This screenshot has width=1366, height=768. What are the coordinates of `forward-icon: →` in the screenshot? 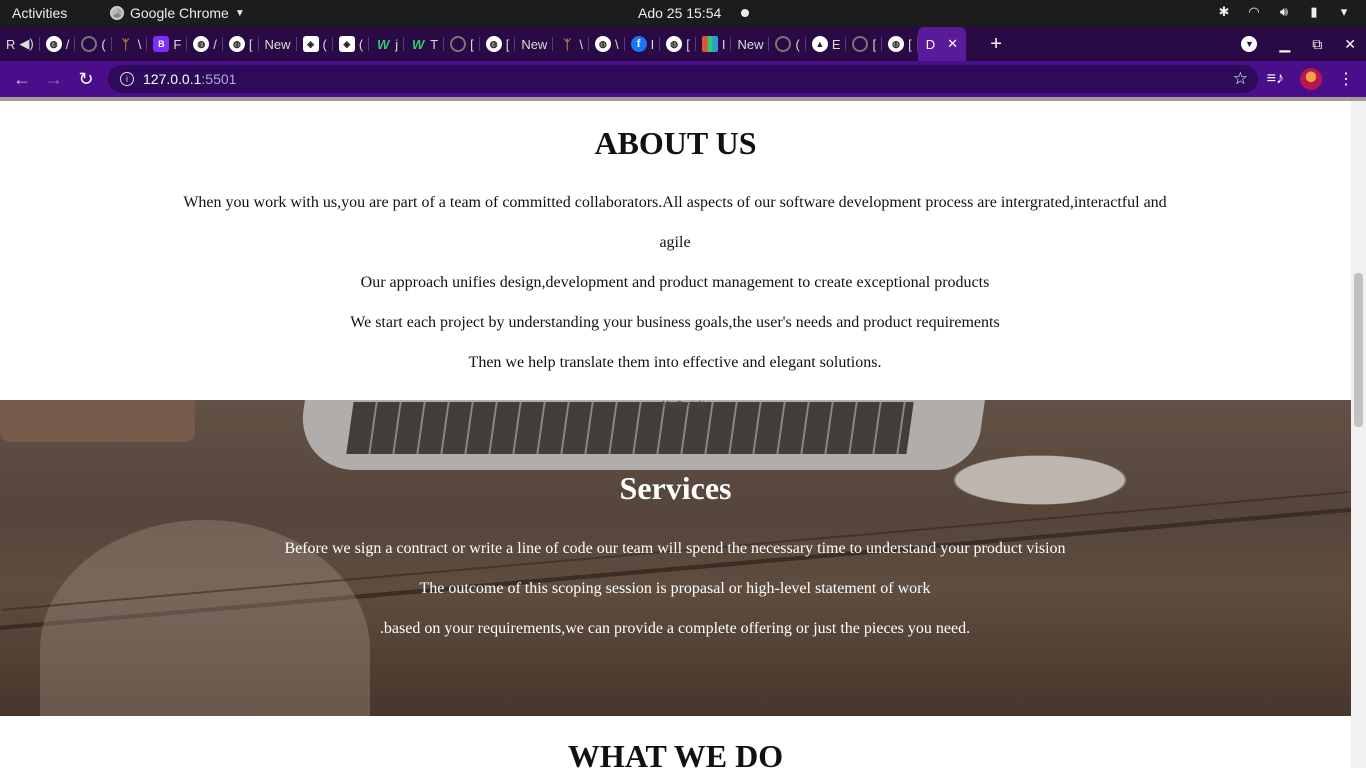 It's located at (54, 79).